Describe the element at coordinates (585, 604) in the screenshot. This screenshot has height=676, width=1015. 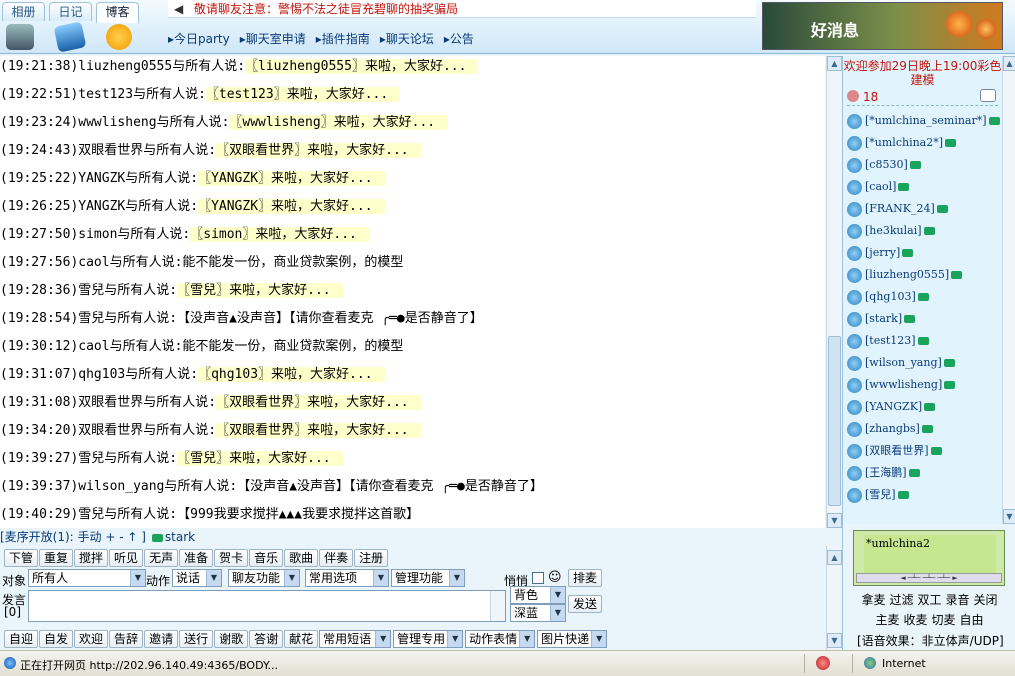
I see `send-button: 发送` at that location.